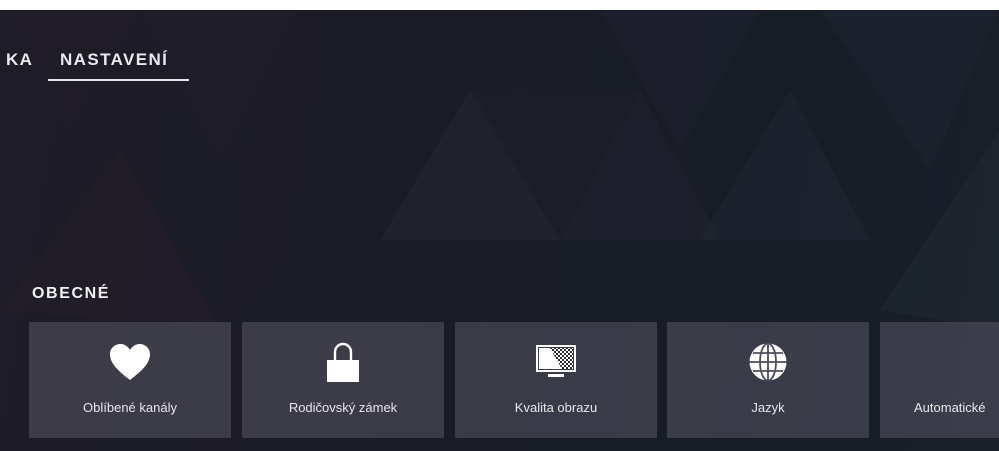 The width and height of the screenshot is (999, 451). I want to click on tile-label: Automatické, so click(950, 407).